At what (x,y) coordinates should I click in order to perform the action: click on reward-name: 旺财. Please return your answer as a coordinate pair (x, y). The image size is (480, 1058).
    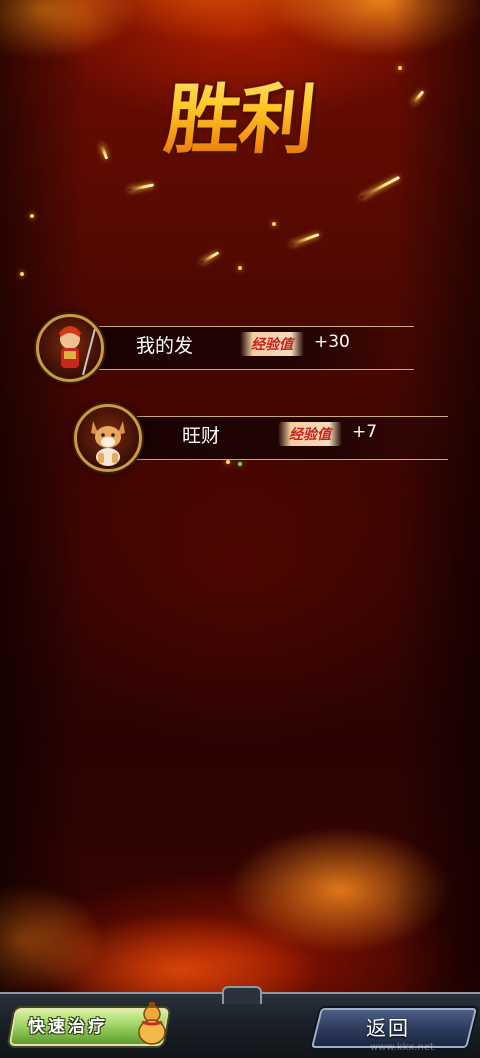
    Looking at the image, I should click on (201, 436).